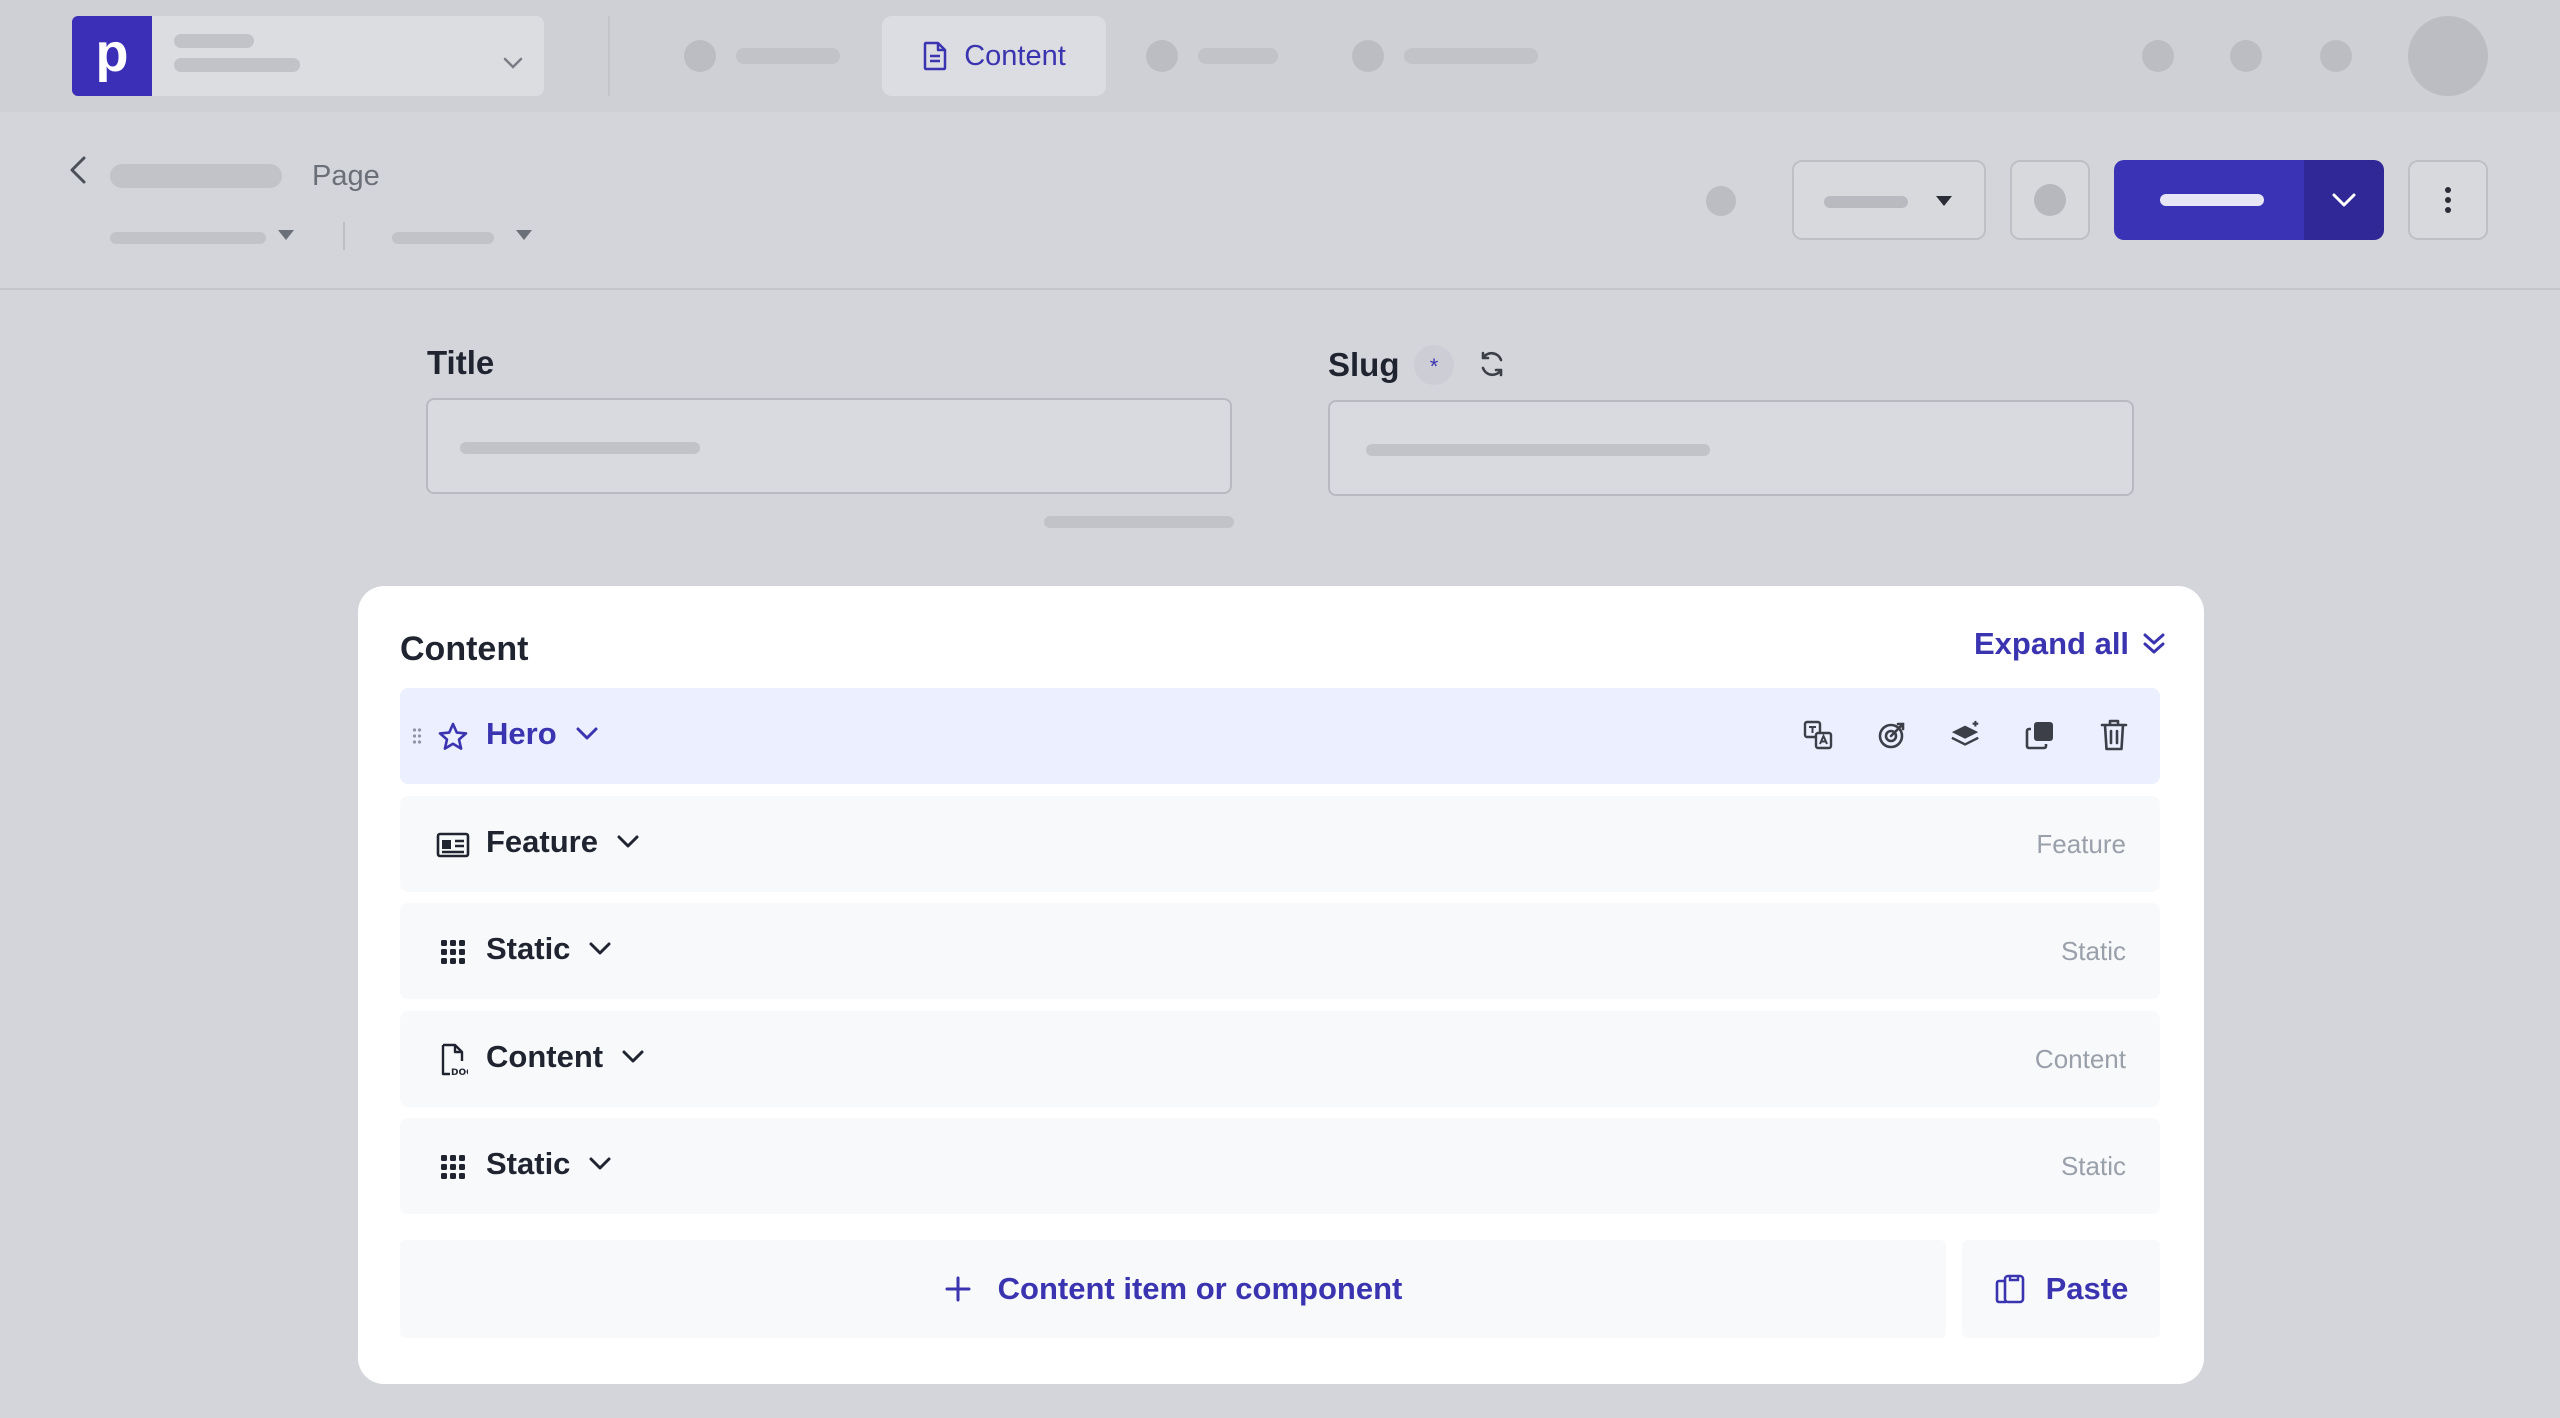  I want to click on notifications-icon, so click(2246, 56).